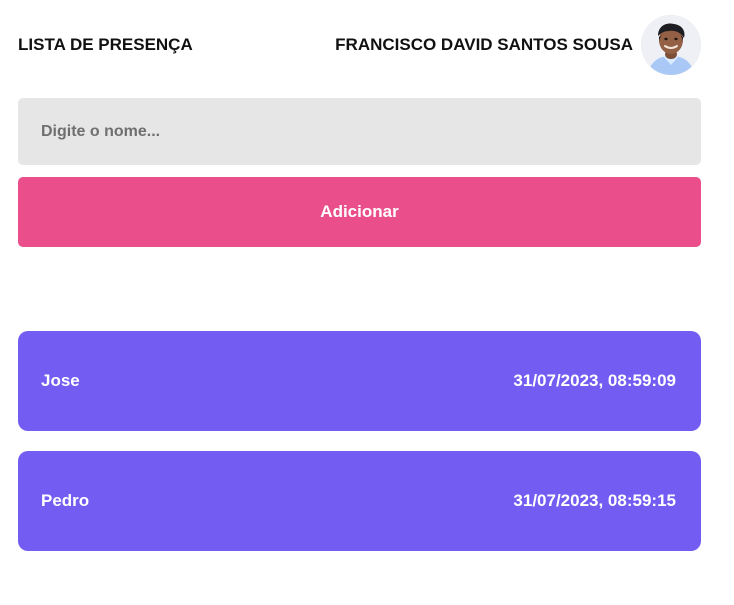 This screenshot has height=605, width=734. What do you see at coordinates (484, 44) in the screenshot?
I see `user-name: FRANCISCO DAVID SANTOS SOUSA` at bounding box center [484, 44].